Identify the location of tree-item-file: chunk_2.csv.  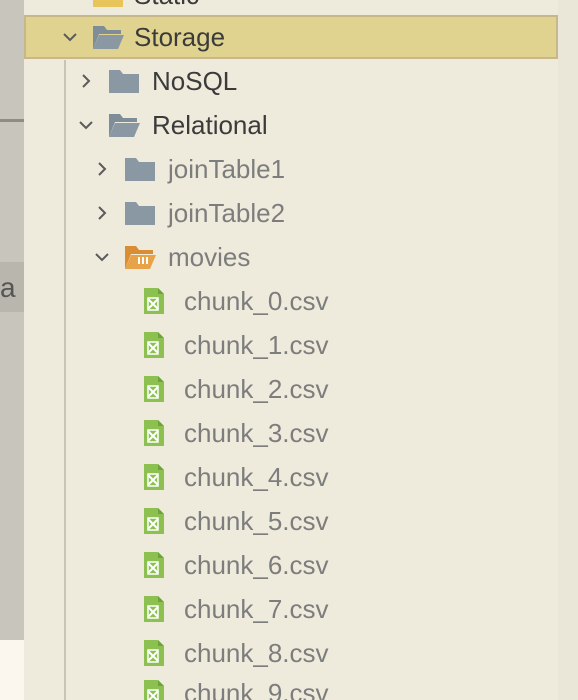
(291, 389).